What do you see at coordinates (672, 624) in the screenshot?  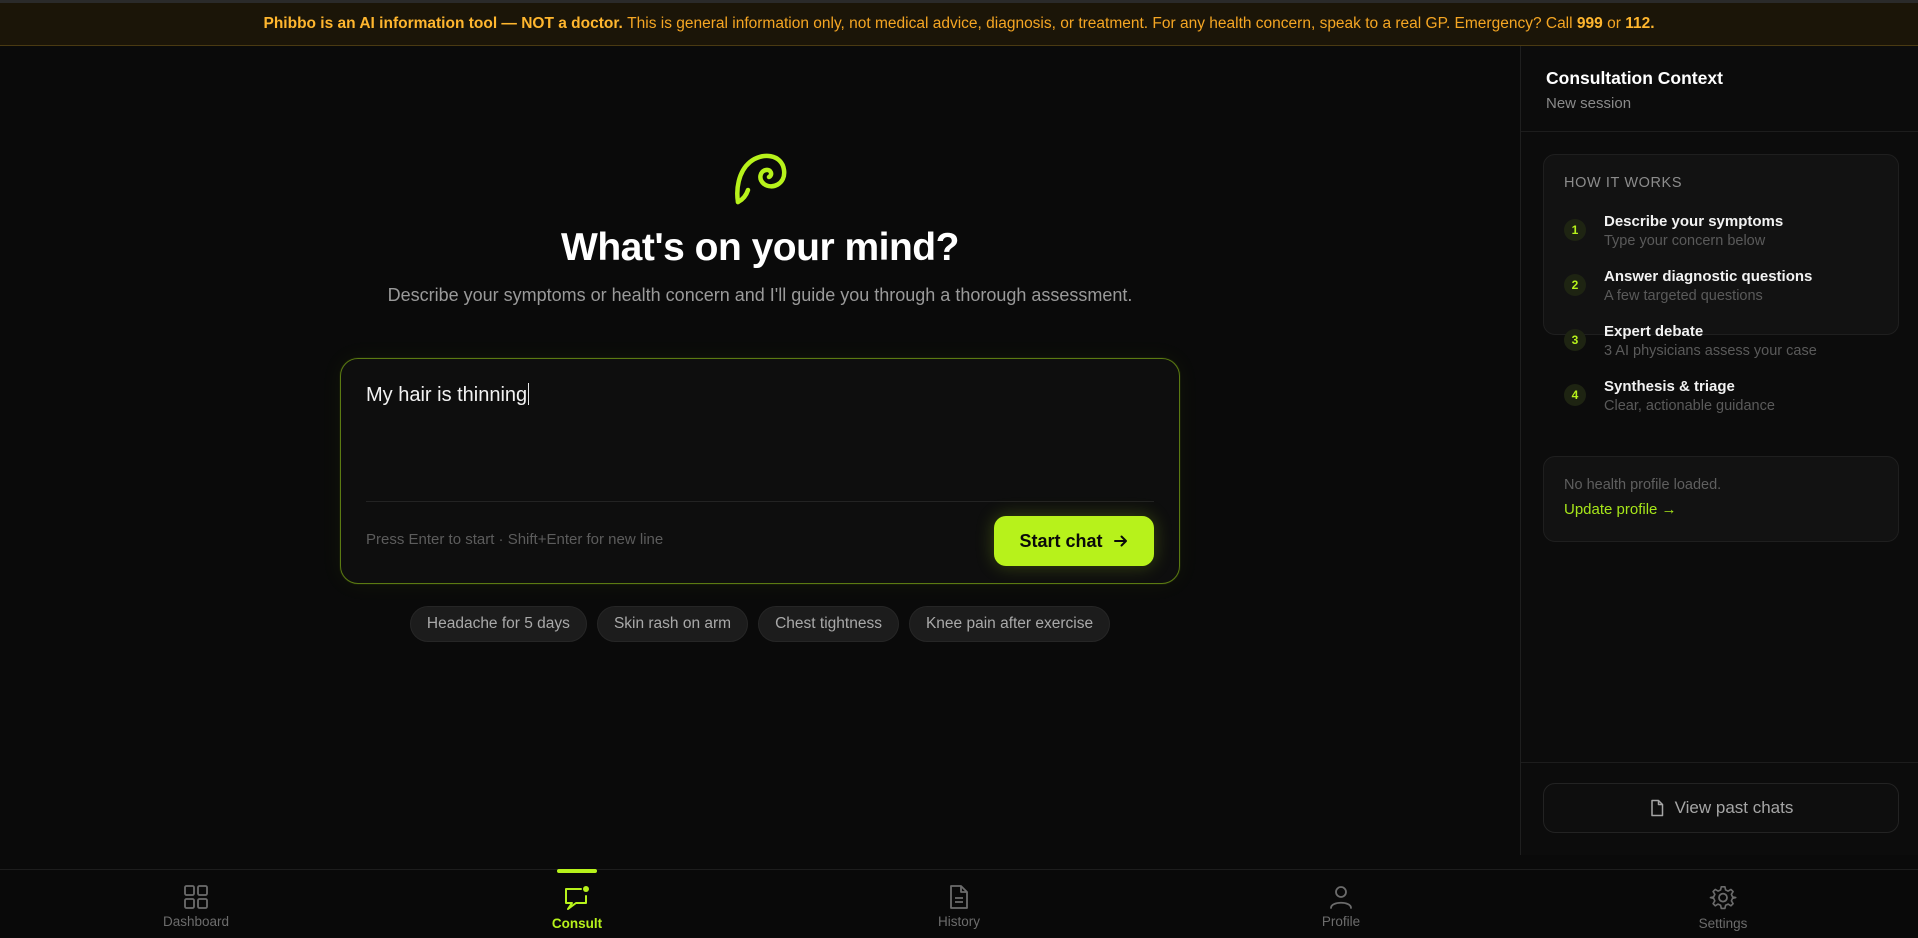 I see `suggestion-chip: Skin rash on arm` at bounding box center [672, 624].